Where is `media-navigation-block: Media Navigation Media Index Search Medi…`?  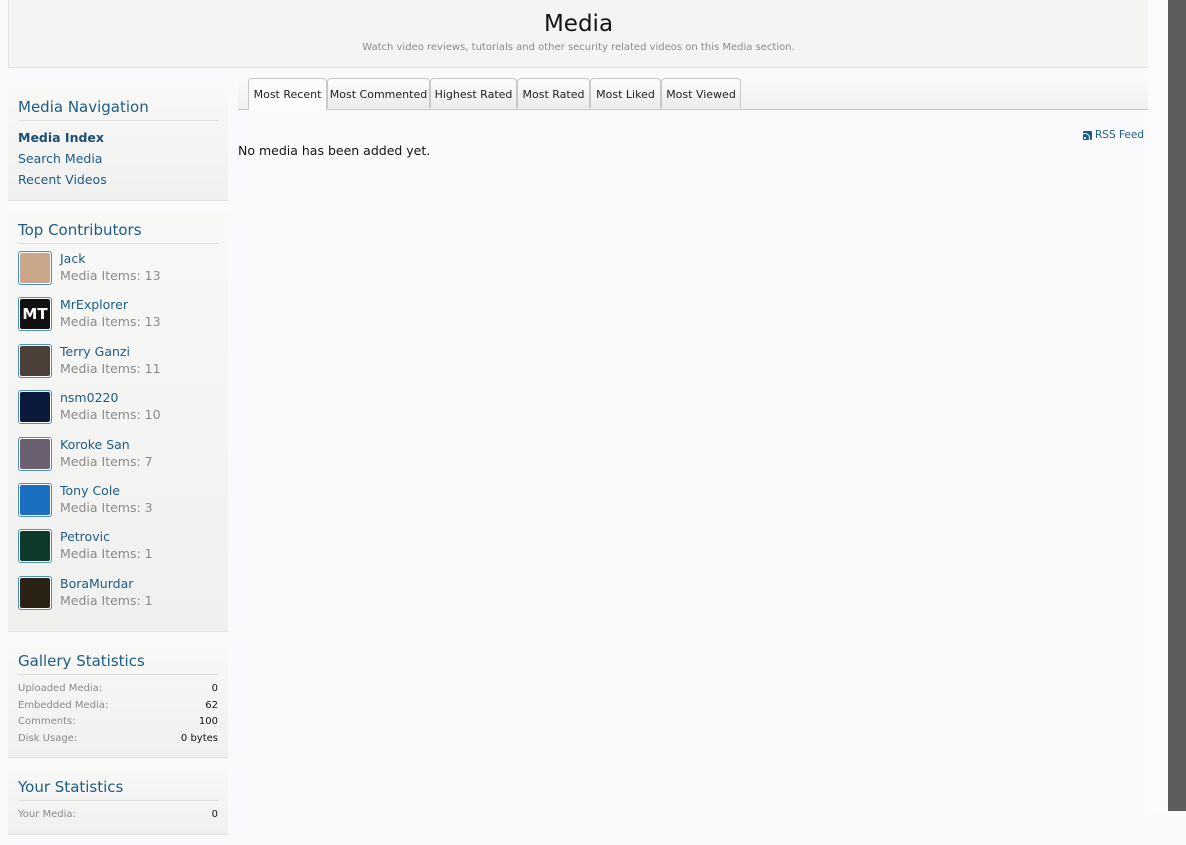
media-navigation-block: Media Navigation Media Index Search Medi… is located at coordinates (118, 144).